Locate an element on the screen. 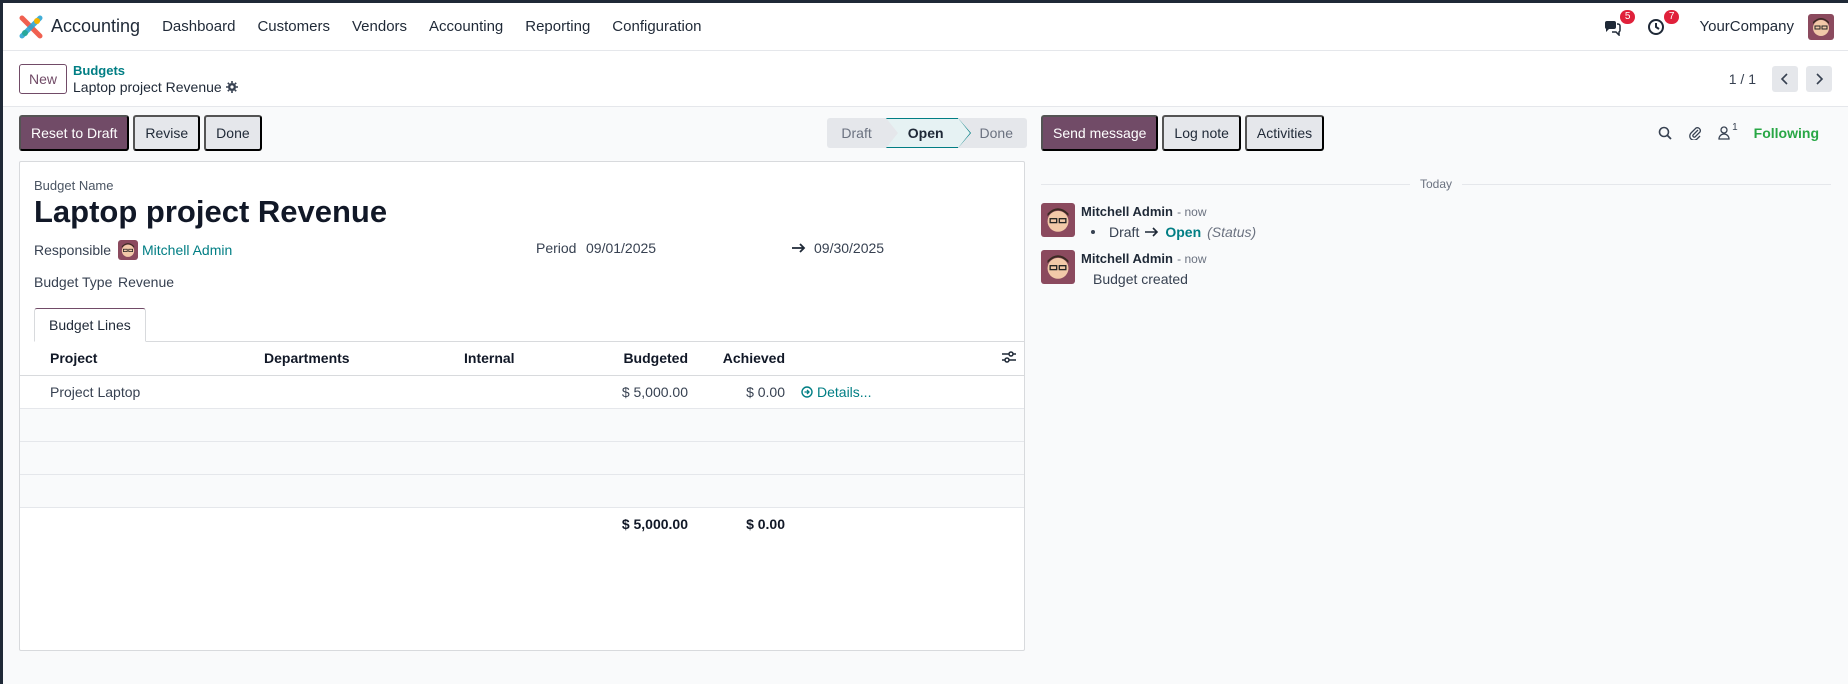  followers-button: 1 is located at coordinates (1728, 131).